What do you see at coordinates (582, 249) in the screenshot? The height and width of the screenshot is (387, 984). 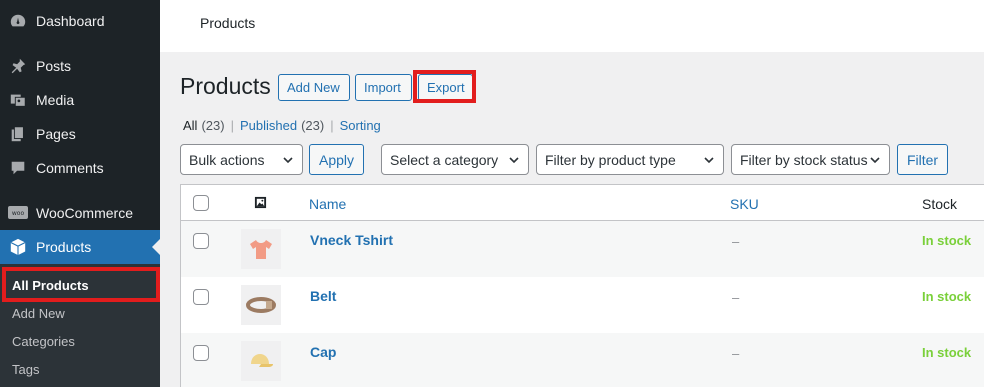 I see `table-row: Vneck Tshirt – In stock` at bounding box center [582, 249].